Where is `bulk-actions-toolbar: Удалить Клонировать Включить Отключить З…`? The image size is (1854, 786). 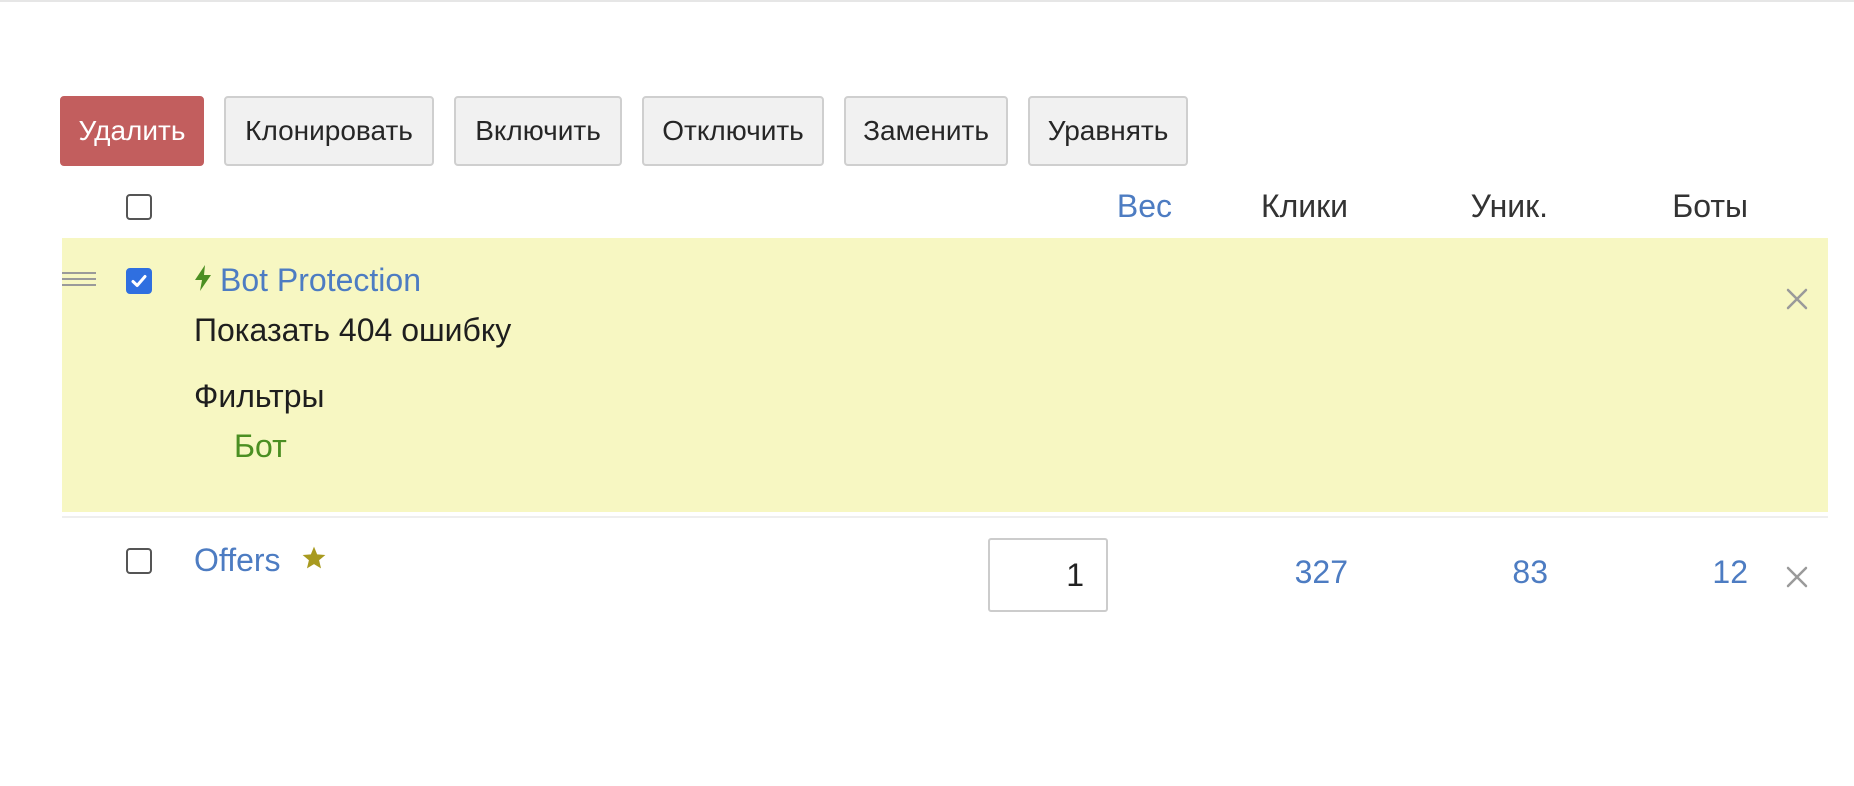
bulk-actions-toolbar: Удалить Клонировать Включить Отключить З… is located at coordinates (624, 131).